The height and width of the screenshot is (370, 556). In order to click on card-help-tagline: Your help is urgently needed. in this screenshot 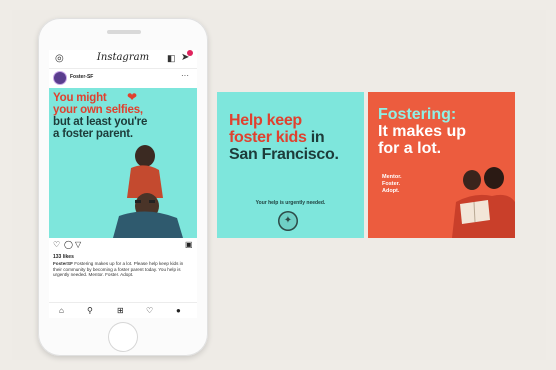, I will do `click(290, 203)`.